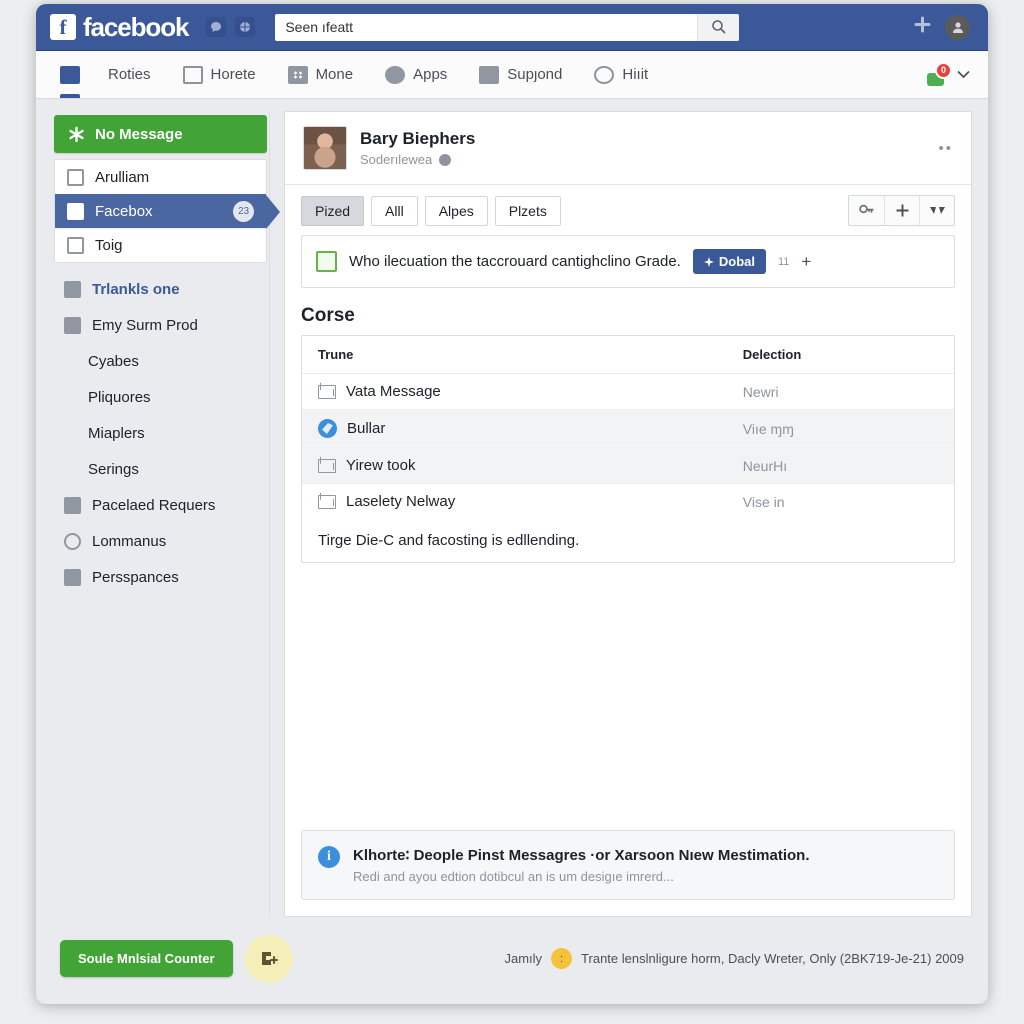  What do you see at coordinates (328, 315) in the screenshot?
I see `section-title: Corse` at bounding box center [328, 315].